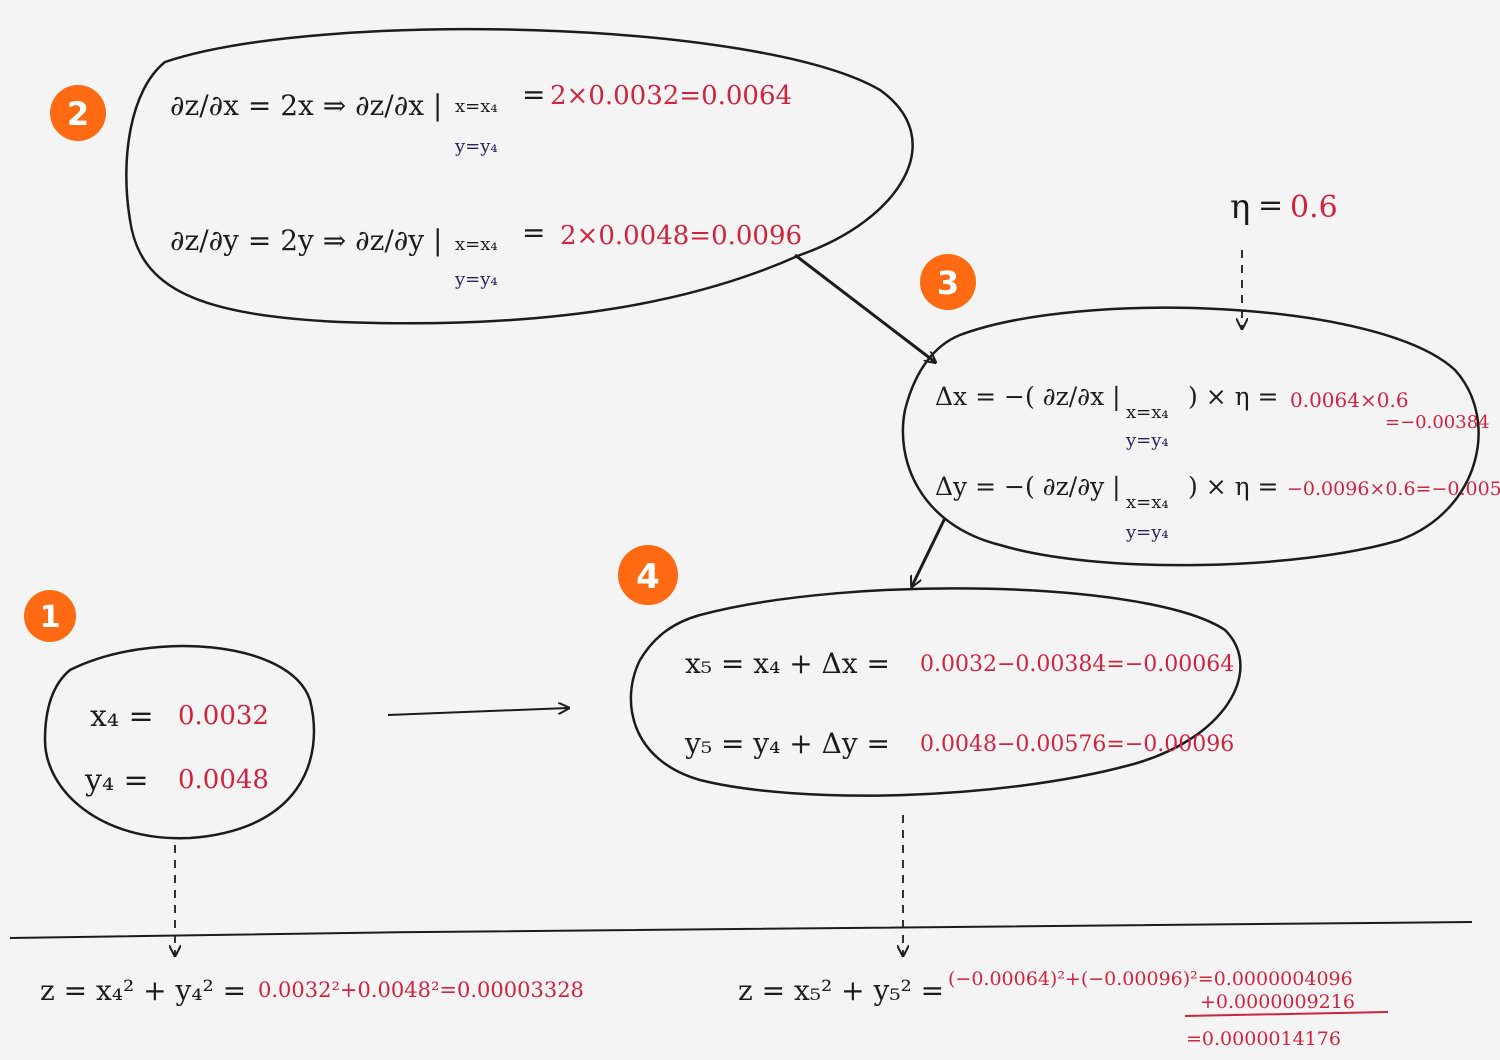 Image resolution: width=1500 pixels, height=1060 pixels. I want to click on step4-x-lhs: x₅ = x₄ + Δx =, so click(787, 663).